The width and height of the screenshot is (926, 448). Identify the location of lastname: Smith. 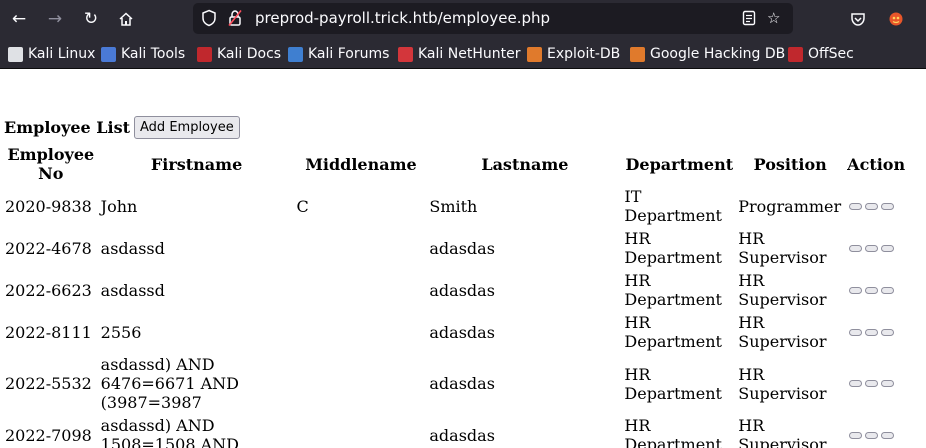
(453, 206).